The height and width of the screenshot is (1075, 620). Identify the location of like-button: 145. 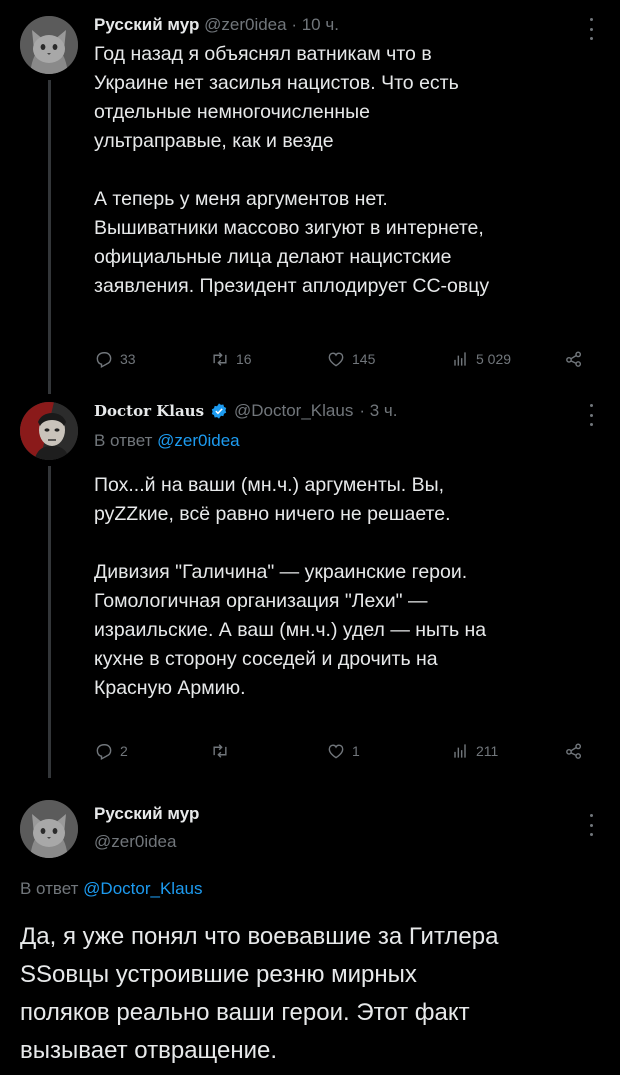
(350, 359).